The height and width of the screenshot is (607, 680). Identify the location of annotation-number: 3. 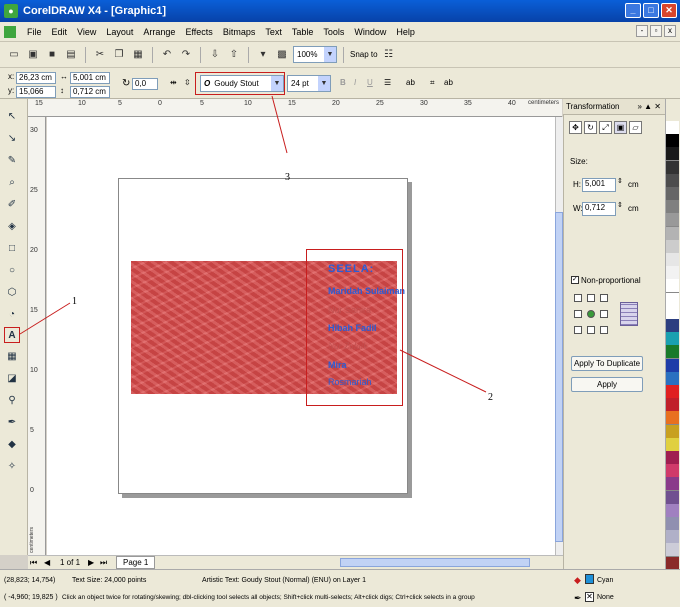
(287, 177).